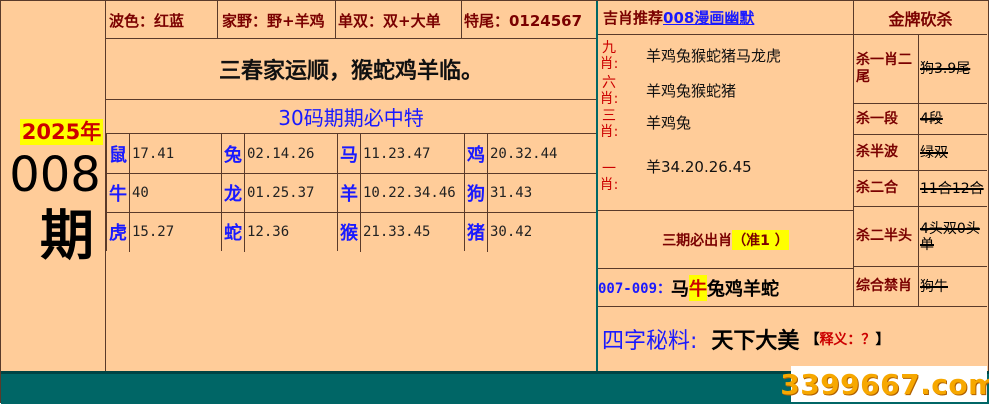 The width and height of the screenshot is (989, 404). What do you see at coordinates (877, 152) in the screenshot?
I see `kill-label: 杀半波` at bounding box center [877, 152].